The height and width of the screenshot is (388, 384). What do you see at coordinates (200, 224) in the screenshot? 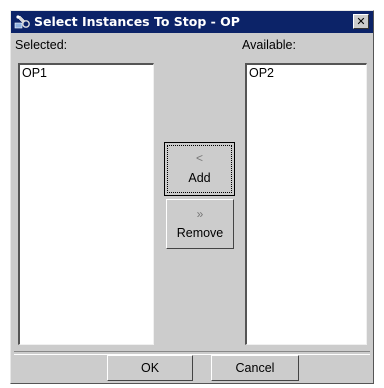
I see `remove-button: » Remove` at bounding box center [200, 224].